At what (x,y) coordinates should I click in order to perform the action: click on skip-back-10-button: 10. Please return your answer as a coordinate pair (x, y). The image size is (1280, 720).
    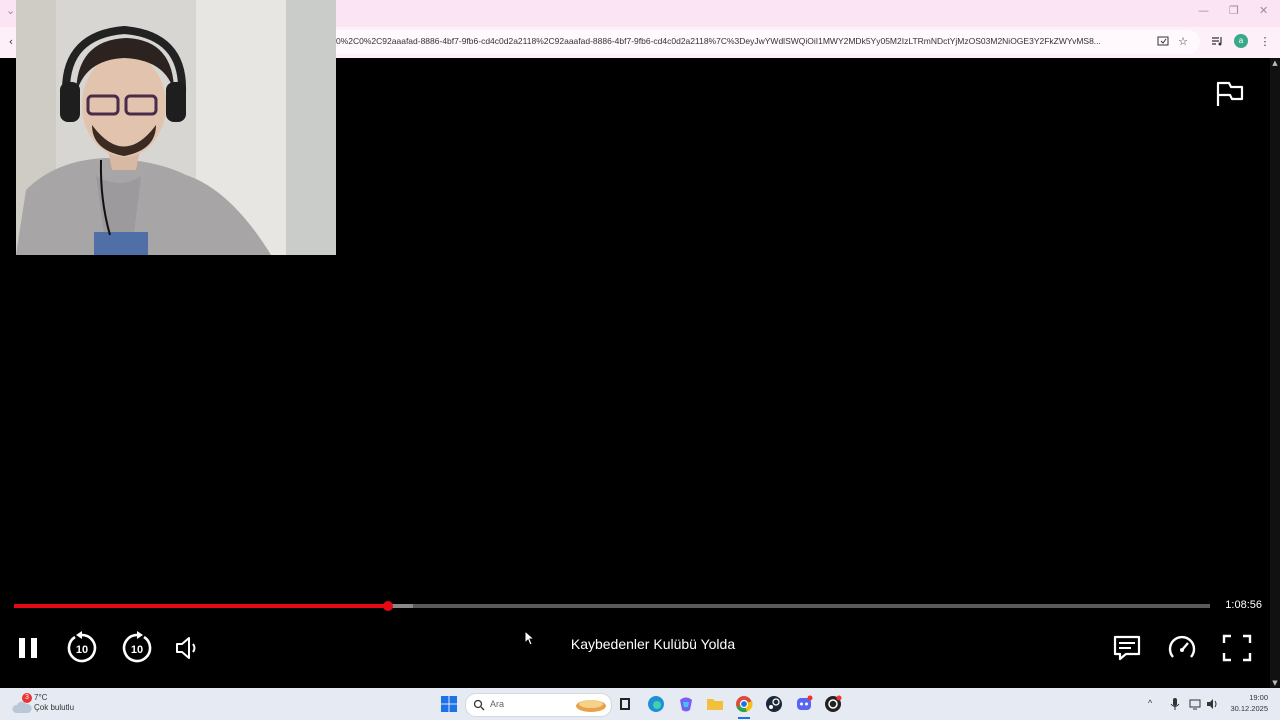
    Looking at the image, I should click on (82, 648).